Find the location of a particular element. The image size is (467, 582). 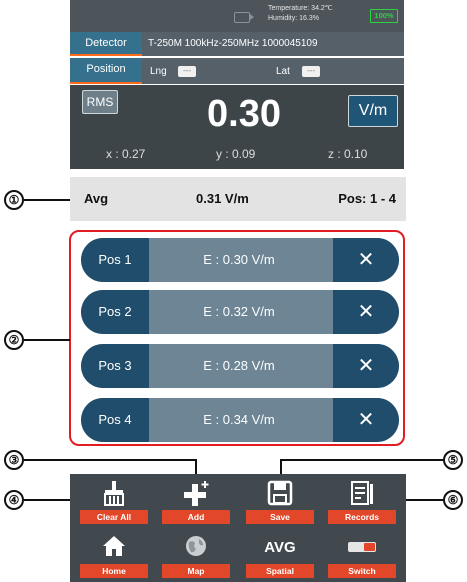

position-row-4: Pos 4 E : 0.34 V/m ✕ is located at coordinates (240, 420).